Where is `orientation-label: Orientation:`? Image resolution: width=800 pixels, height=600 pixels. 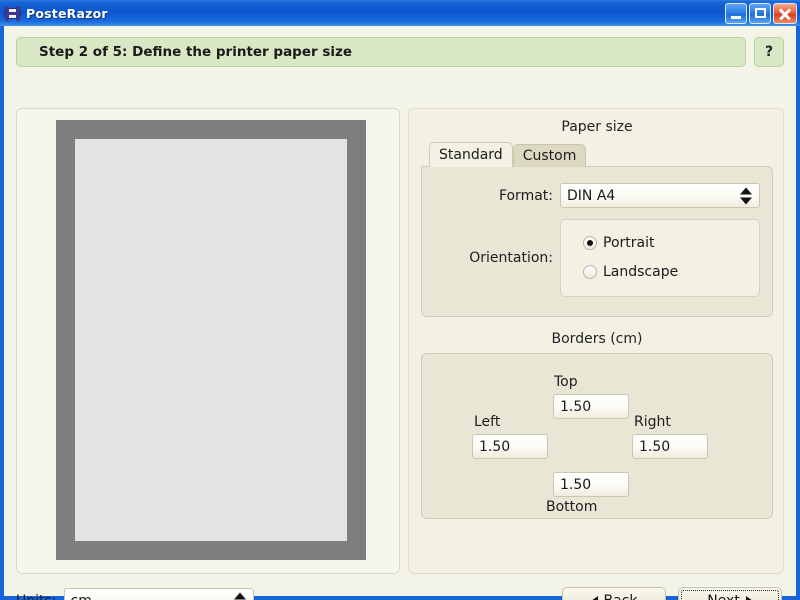 orientation-label: Orientation: is located at coordinates (511, 258).